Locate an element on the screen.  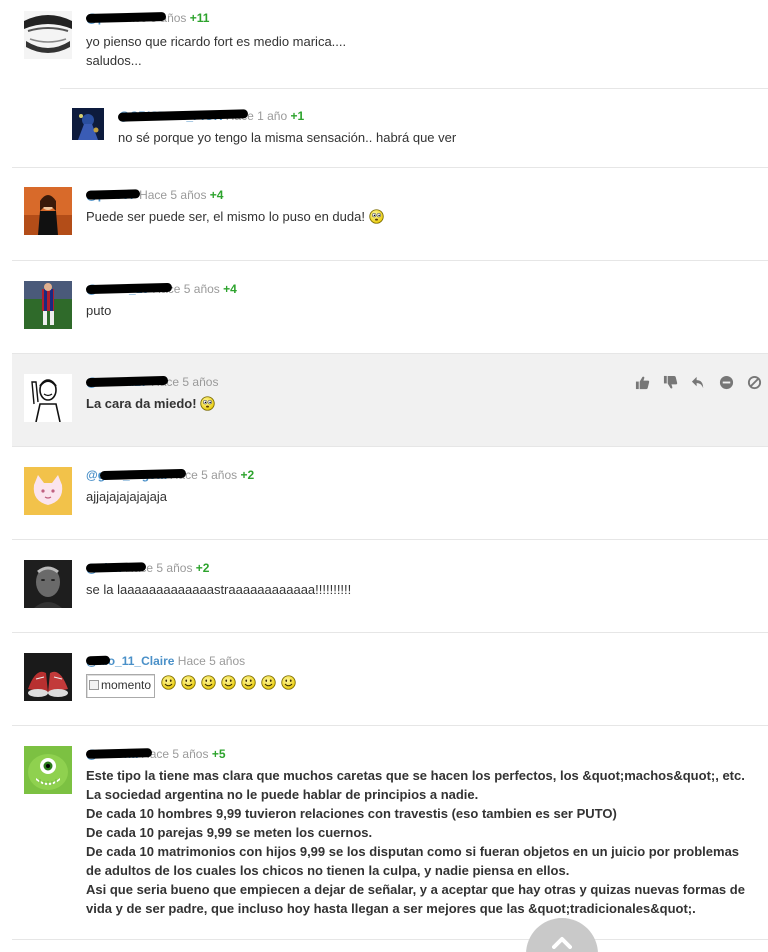
username-link: @CRISTIAN_PIOR is located at coordinates (183, 116).